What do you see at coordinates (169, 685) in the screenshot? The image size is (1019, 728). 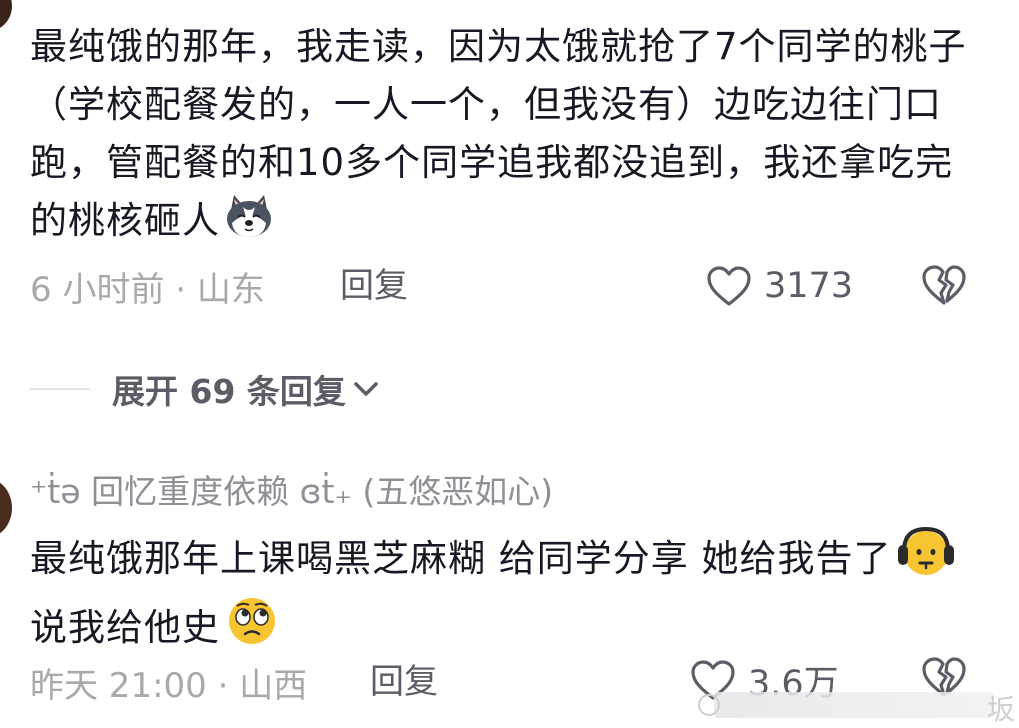 I see `time-location-label: 昨天 21:00 · 山西` at bounding box center [169, 685].